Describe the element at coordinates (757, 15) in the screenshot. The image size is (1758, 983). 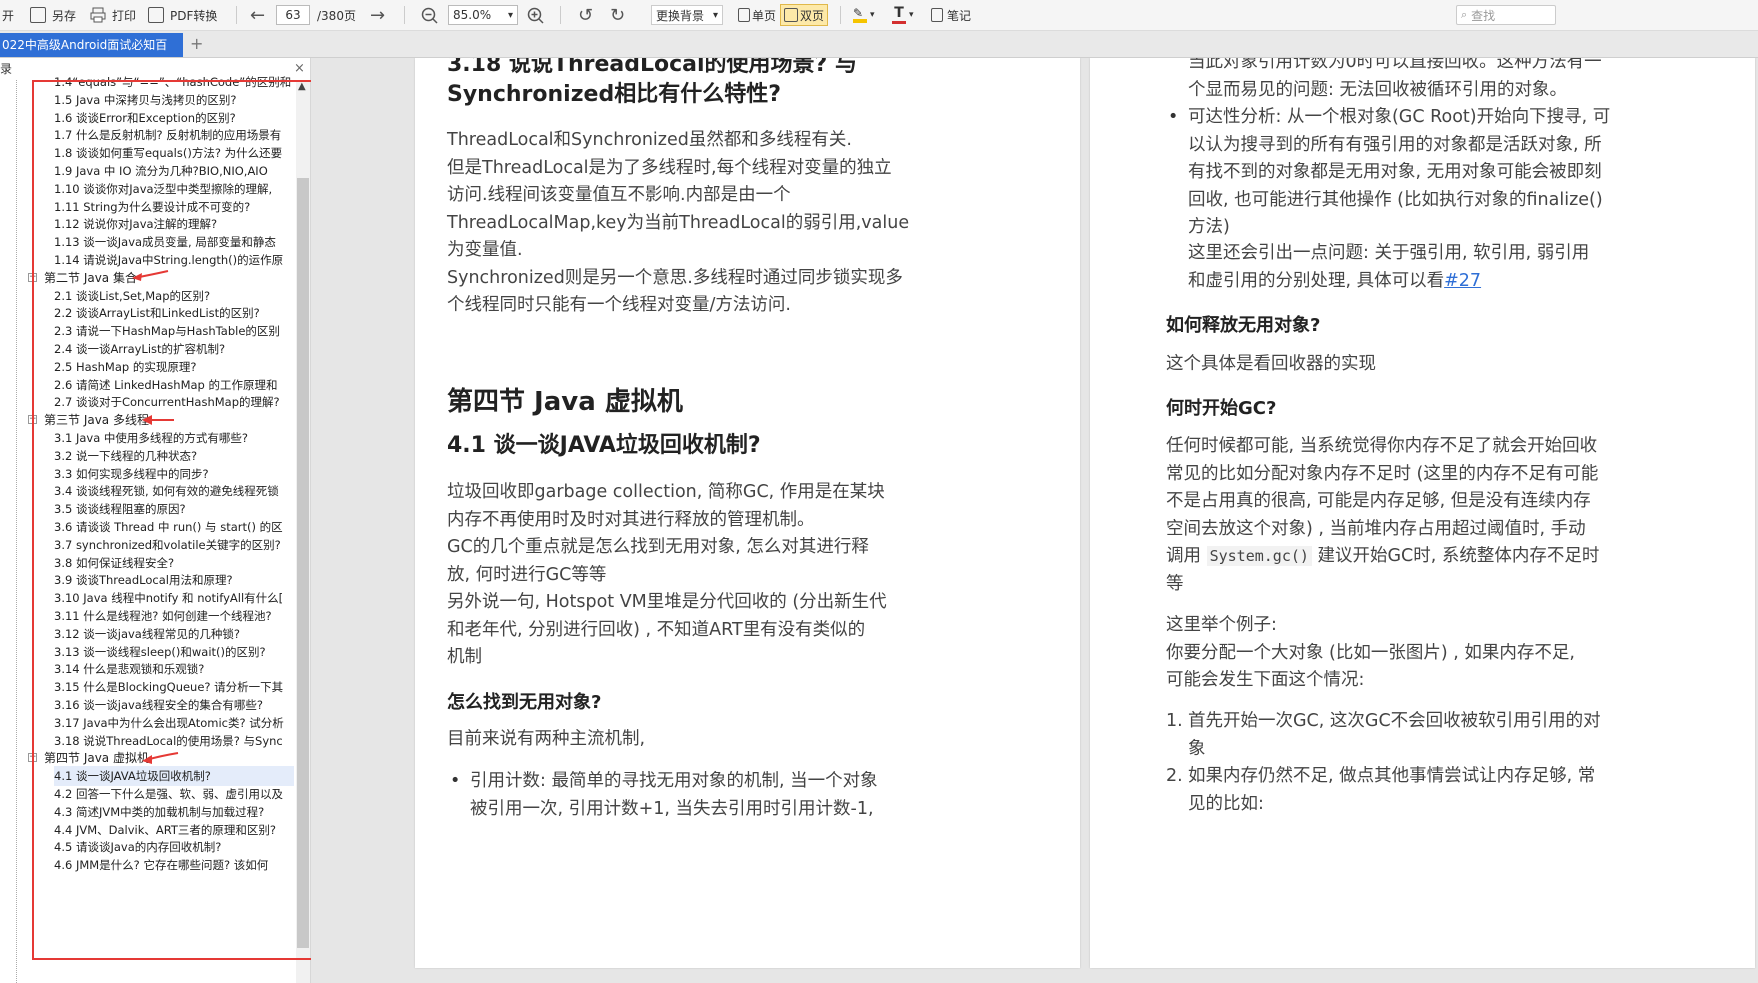
I see `single-page-button: 单页` at that location.